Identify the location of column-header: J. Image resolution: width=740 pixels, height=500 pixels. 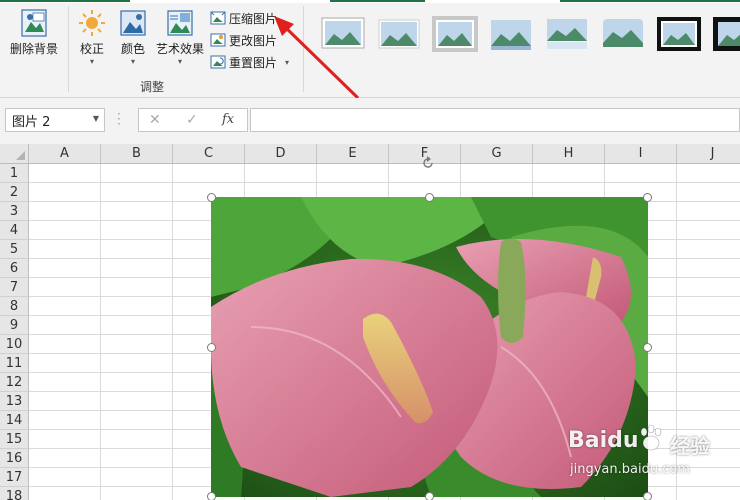
(708, 154).